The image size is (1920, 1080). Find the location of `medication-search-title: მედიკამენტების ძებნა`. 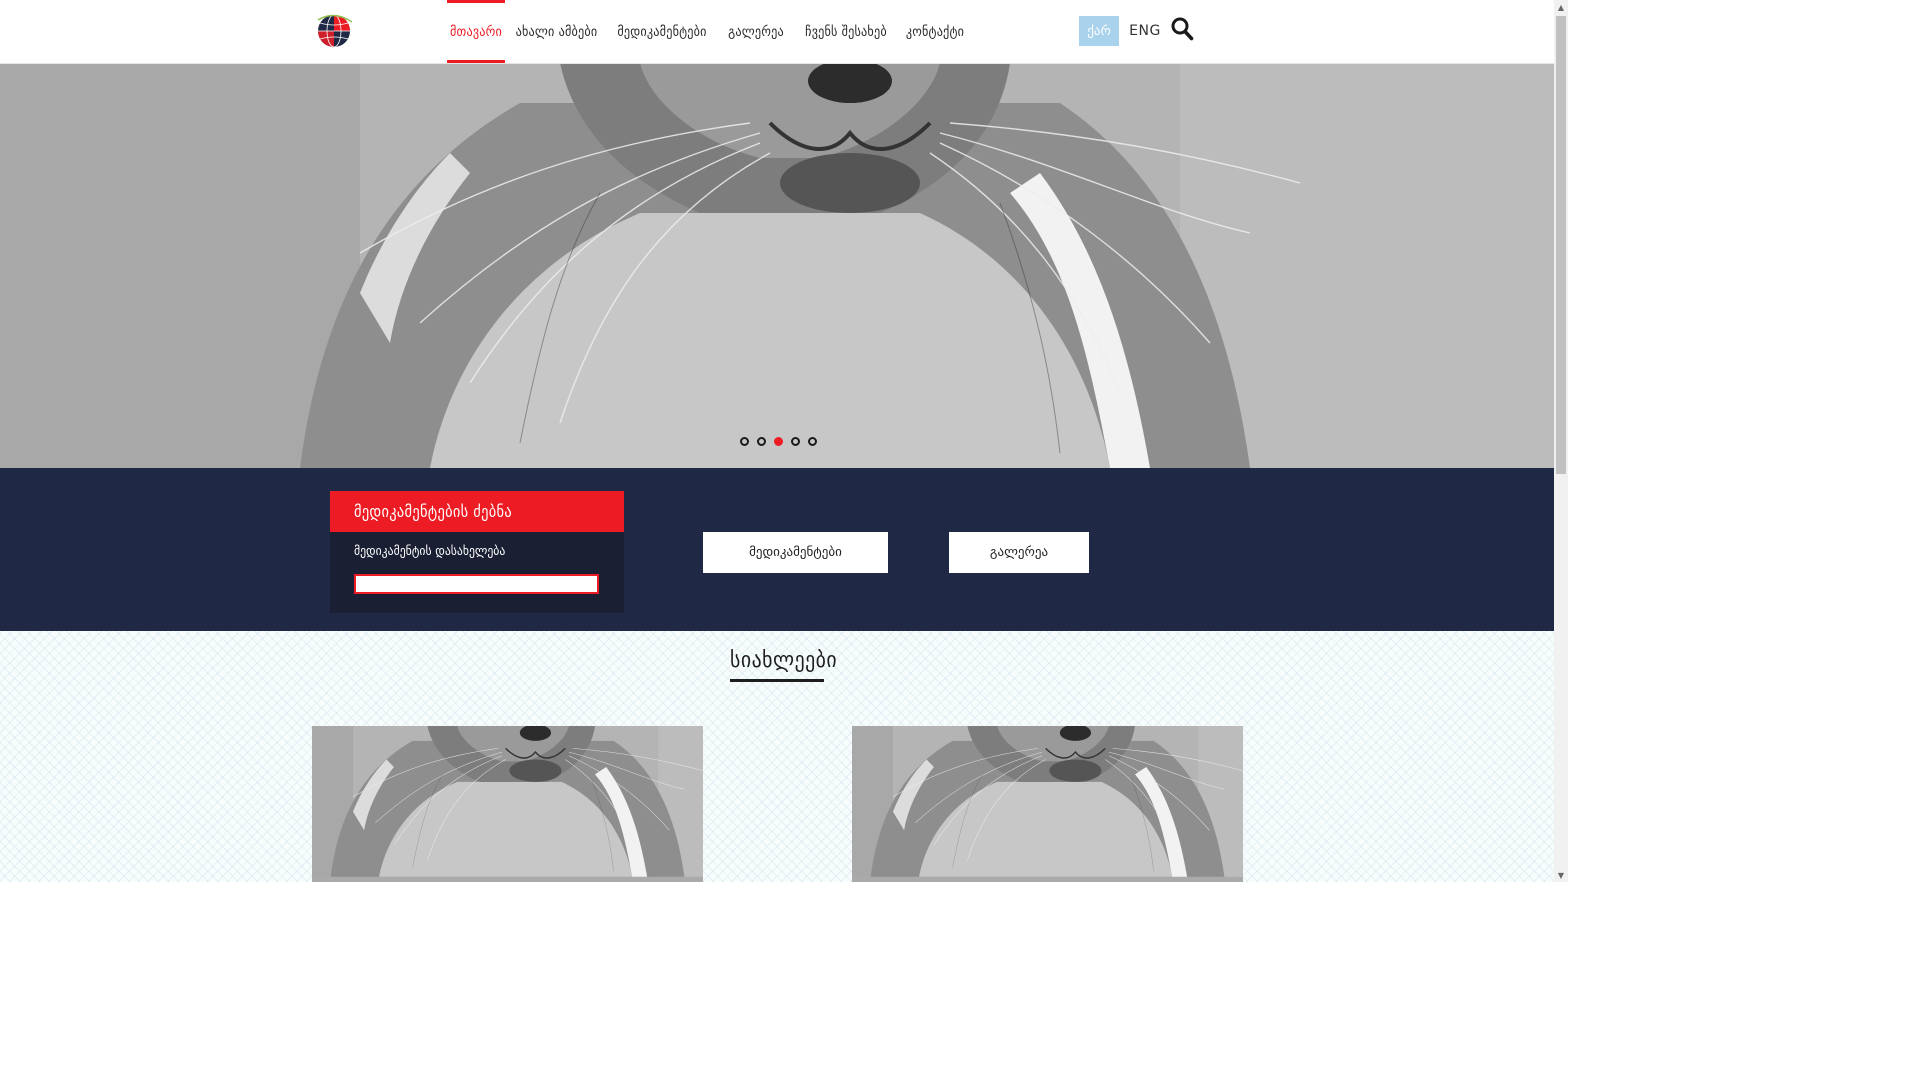

medication-search-title: მედიკამენტების ძებნა is located at coordinates (477, 511).